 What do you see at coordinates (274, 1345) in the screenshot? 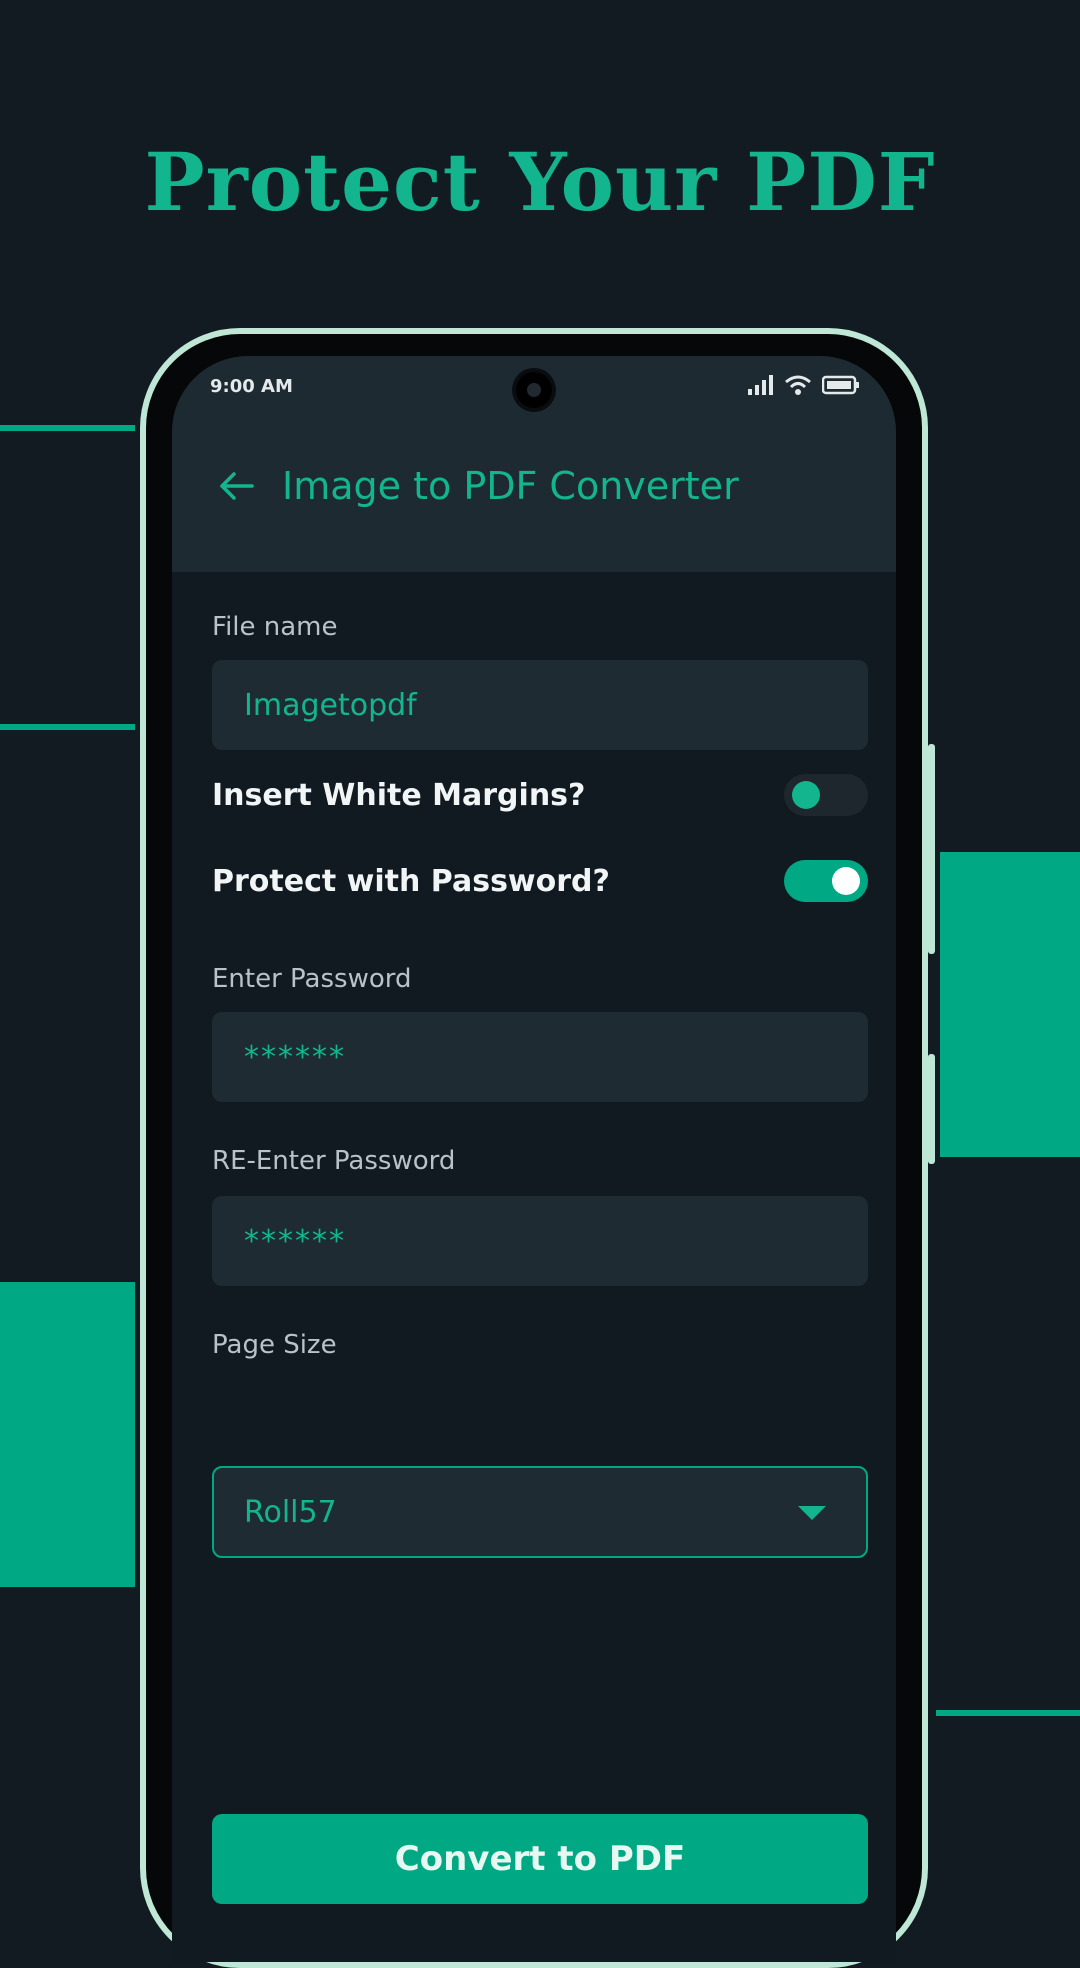
I see `page-size-label: Page Size` at bounding box center [274, 1345].